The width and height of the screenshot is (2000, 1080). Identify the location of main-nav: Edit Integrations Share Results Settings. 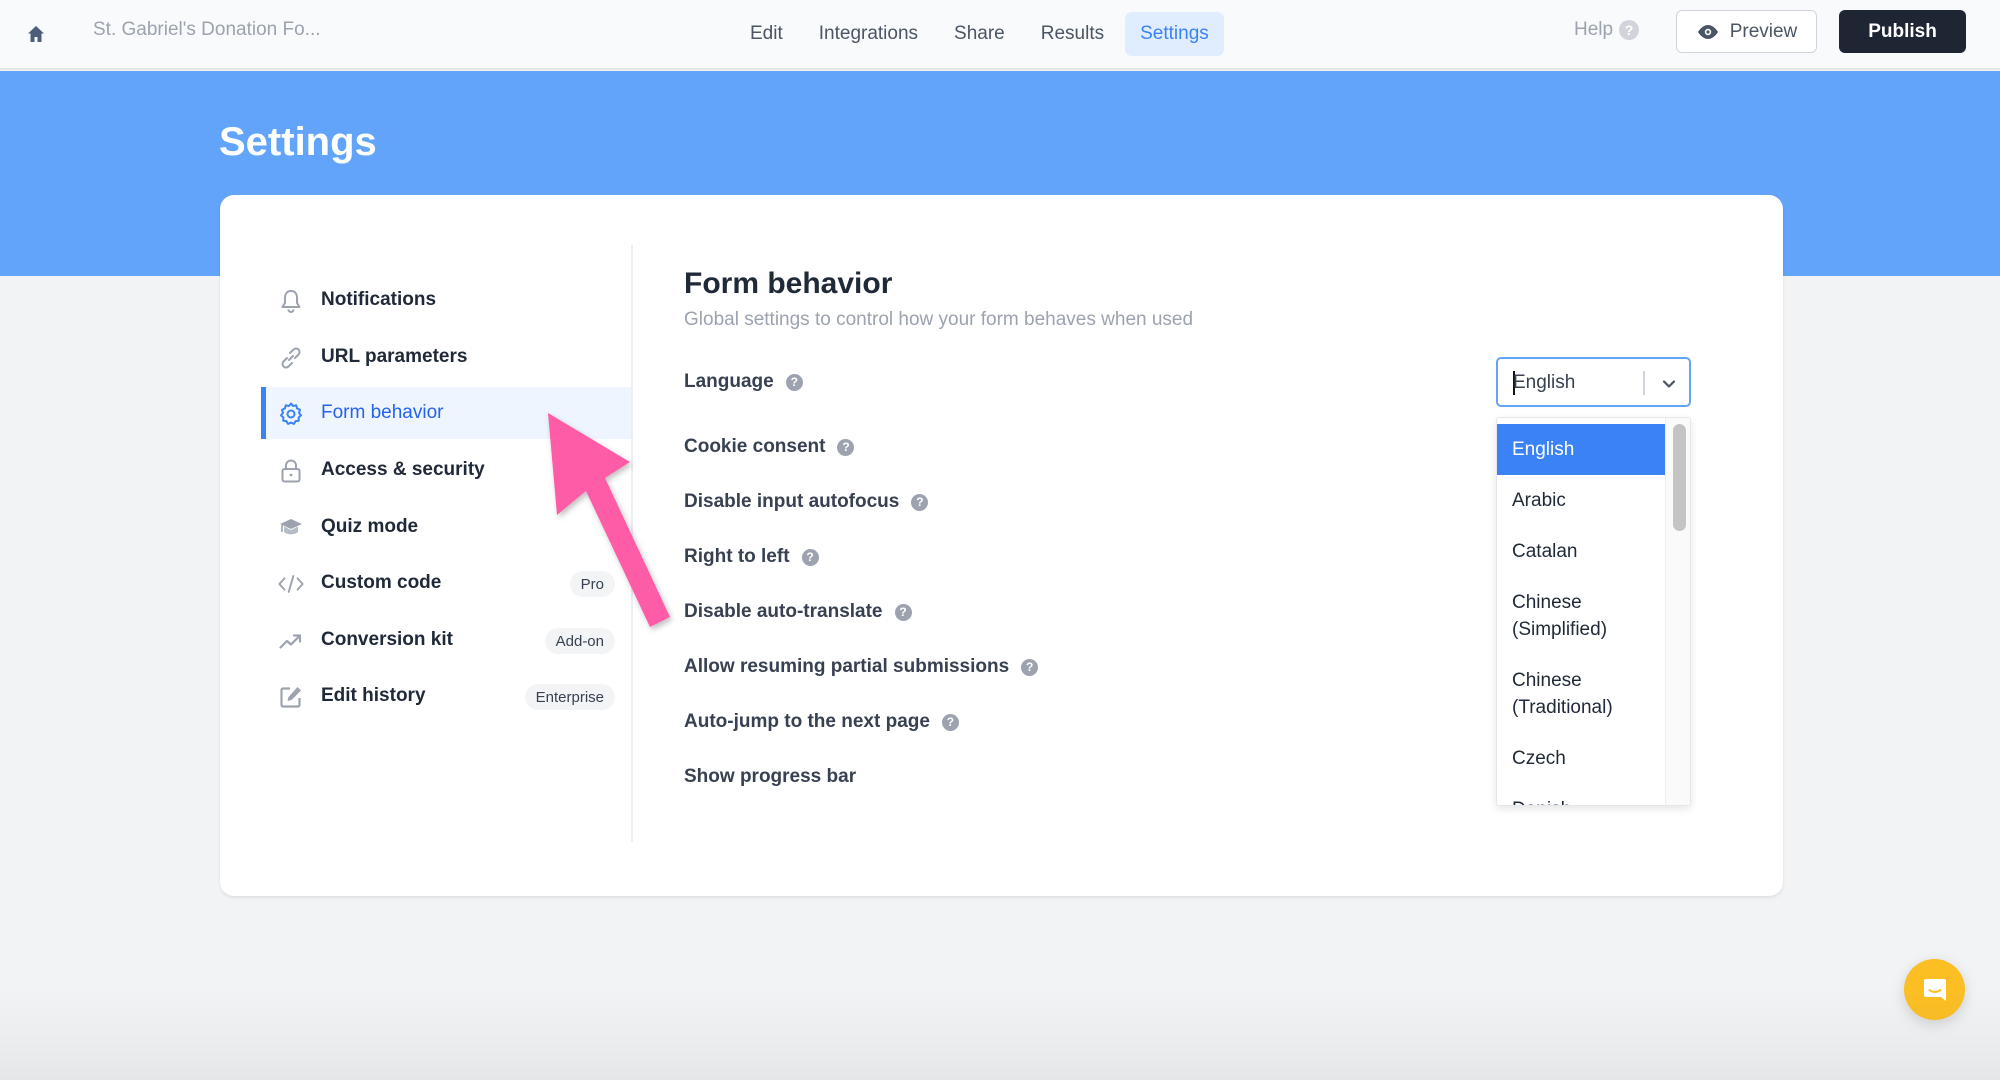
(979, 34).